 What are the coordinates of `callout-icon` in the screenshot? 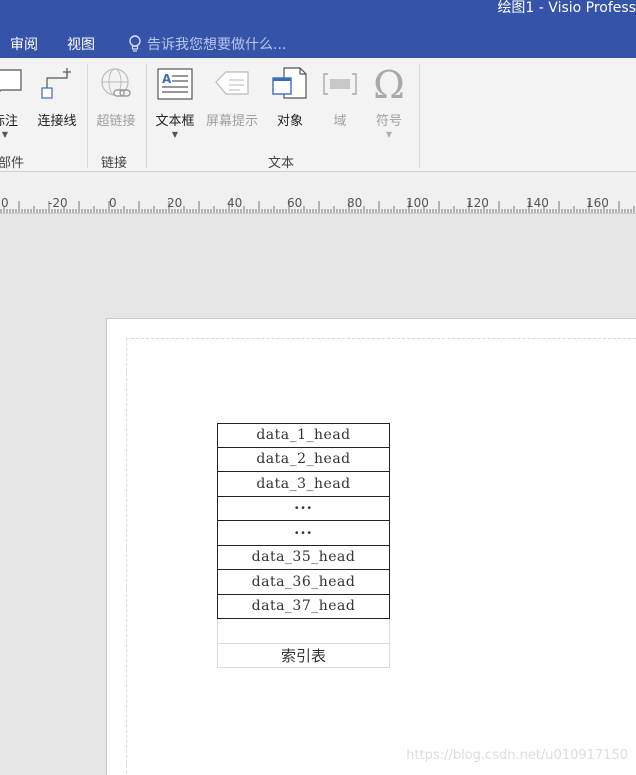 It's located at (12, 84).